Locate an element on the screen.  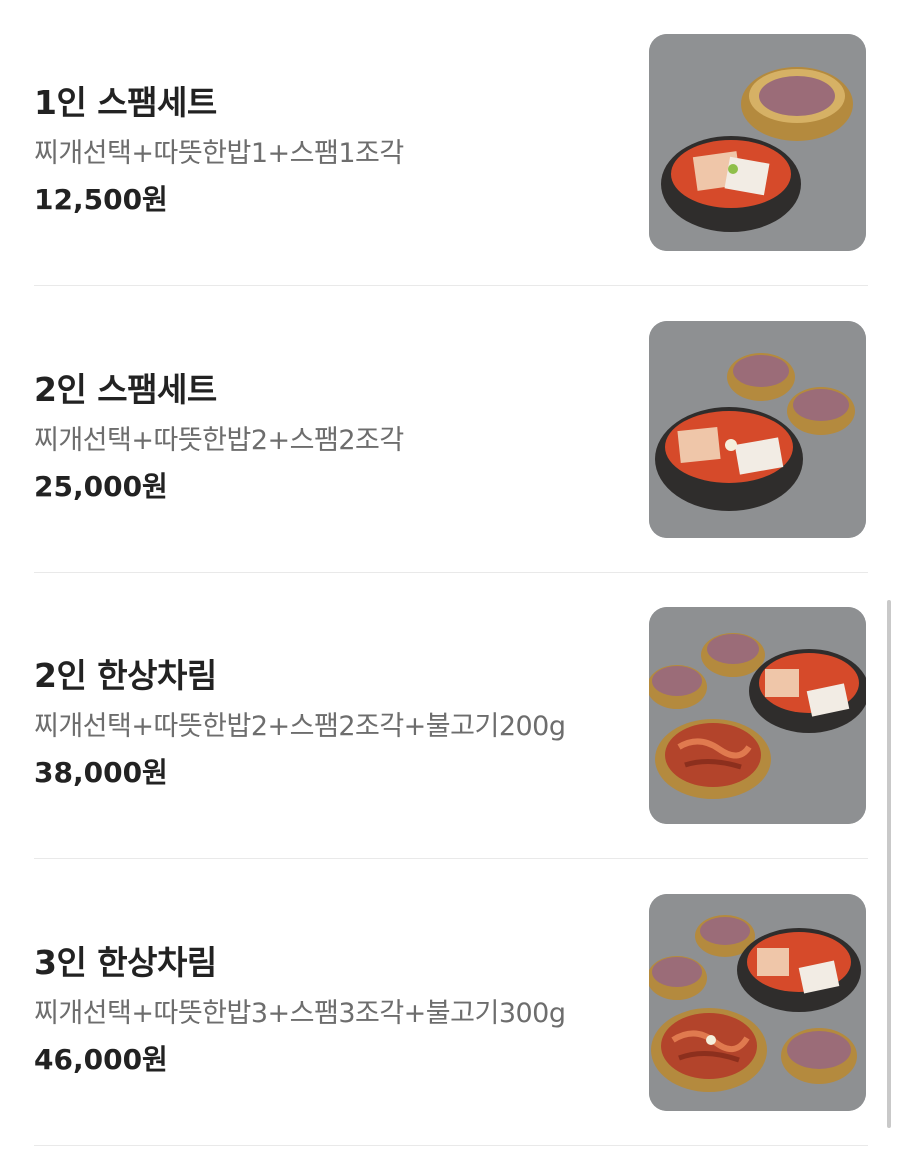
menu-item-price: 12,500원 is located at coordinates (101, 199).